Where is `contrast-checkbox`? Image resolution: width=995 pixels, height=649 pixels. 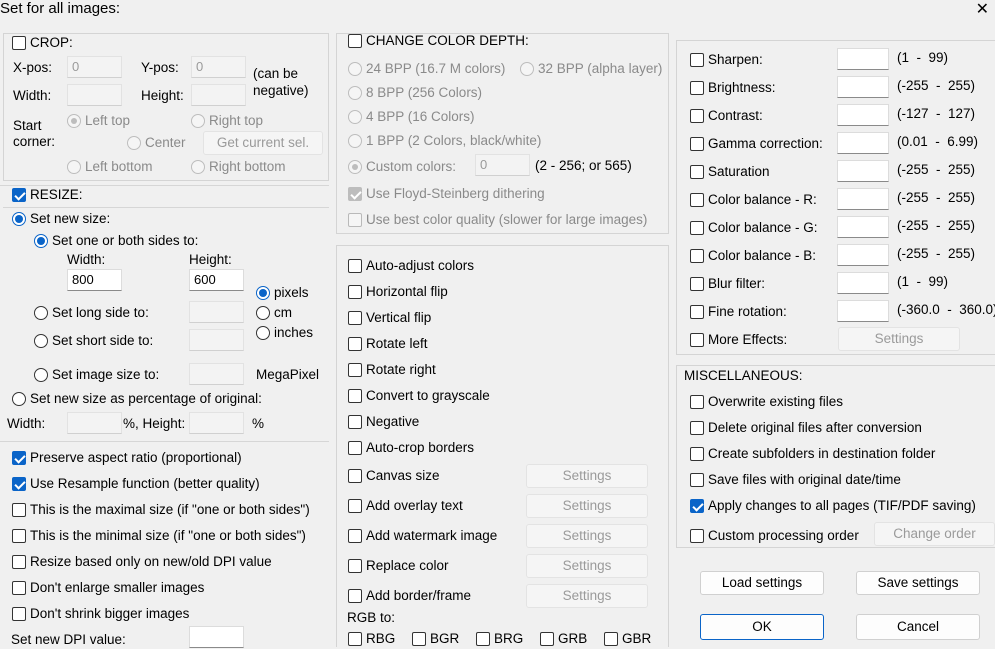 contrast-checkbox is located at coordinates (697, 116).